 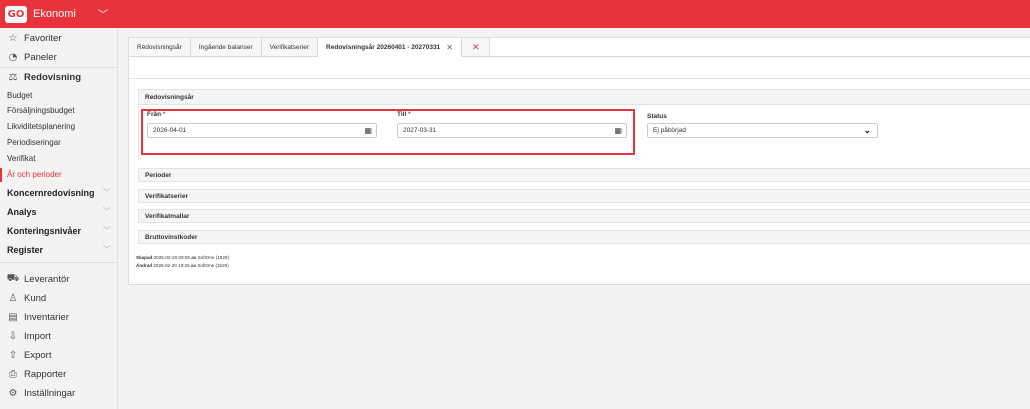 What do you see at coordinates (762, 130) in the screenshot?
I see `status-select: Ej påbörjad ⌄` at bounding box center [762, 130].